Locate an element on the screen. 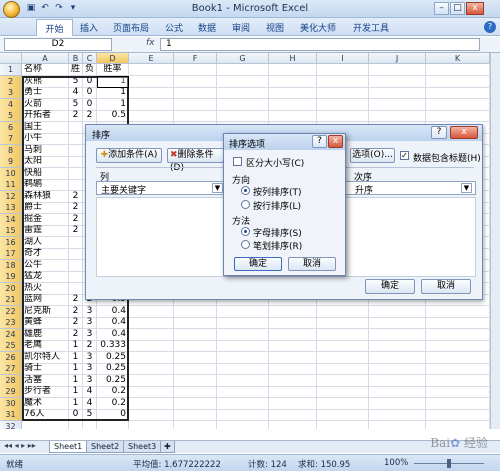 Image resolution: width=500 pixels, height=471 pixels. column-header-a: A is located at coordinates (45, 58).